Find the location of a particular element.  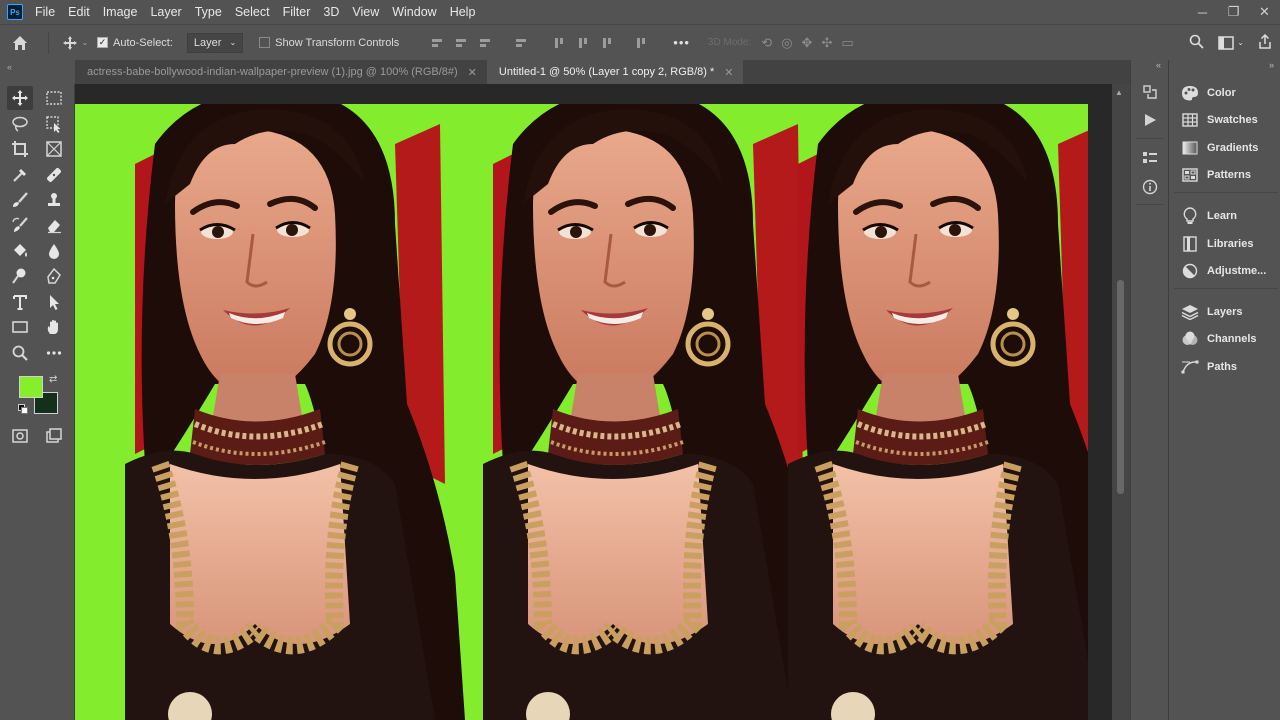

type-tool-icon is located at coordinates (20, 302).